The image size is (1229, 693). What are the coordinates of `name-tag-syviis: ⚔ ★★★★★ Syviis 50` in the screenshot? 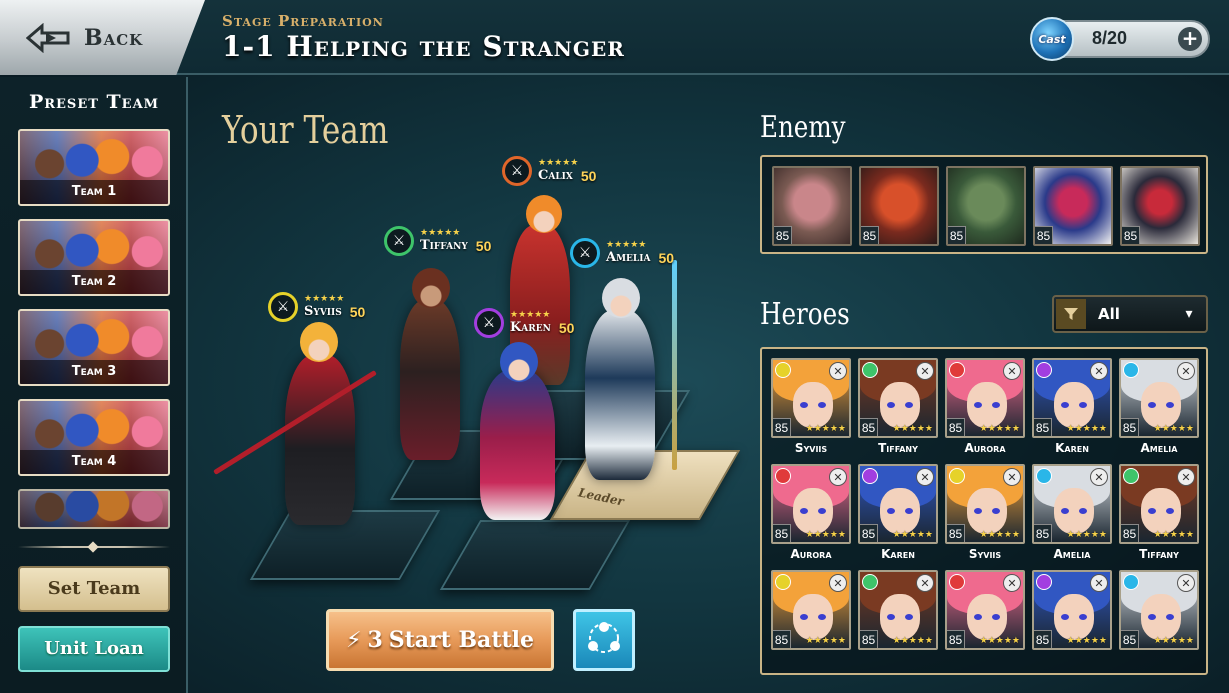 It's located at (316, 307).